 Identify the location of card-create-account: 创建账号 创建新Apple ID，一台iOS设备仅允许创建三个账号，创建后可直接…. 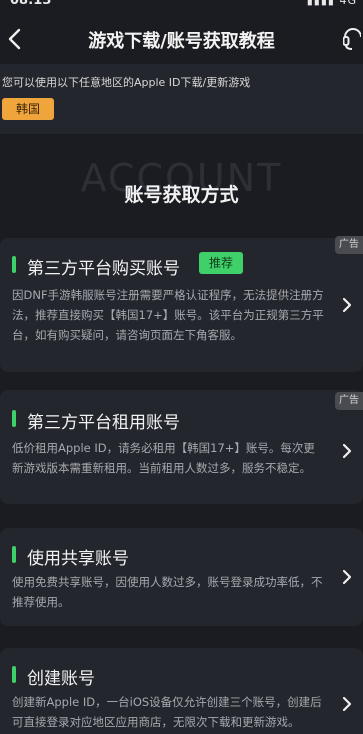
(181, 691).